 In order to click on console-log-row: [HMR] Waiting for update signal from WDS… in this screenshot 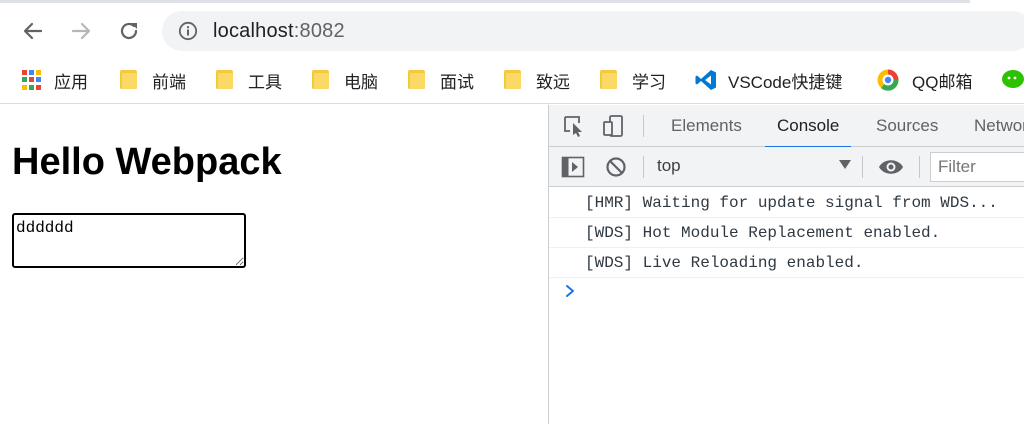, I will do `click(786, 203)`.